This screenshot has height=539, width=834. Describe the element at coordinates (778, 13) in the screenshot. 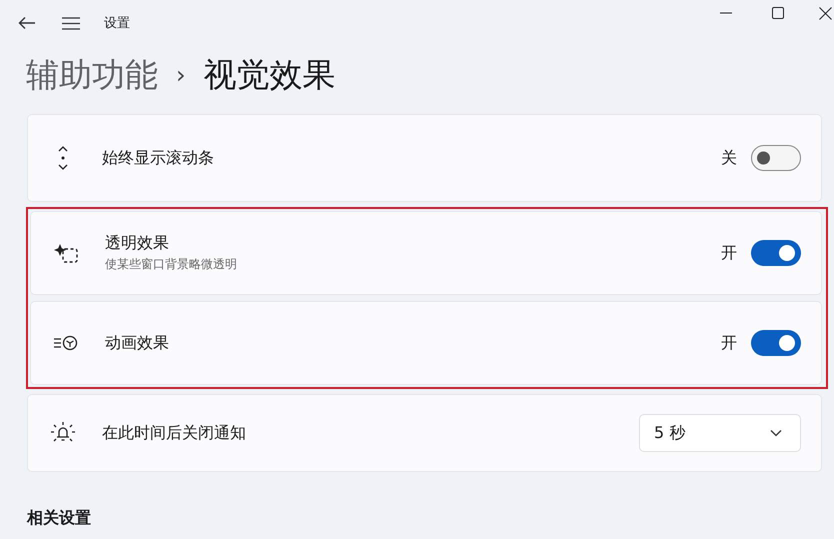

I see `maximize-icon` at that location.